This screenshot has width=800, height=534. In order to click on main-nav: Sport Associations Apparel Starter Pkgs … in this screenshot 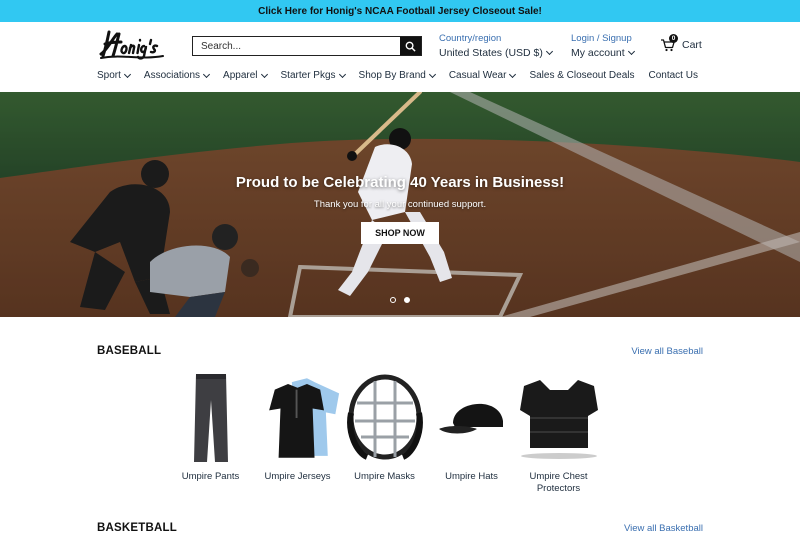, I will do `click(404, 75)`.